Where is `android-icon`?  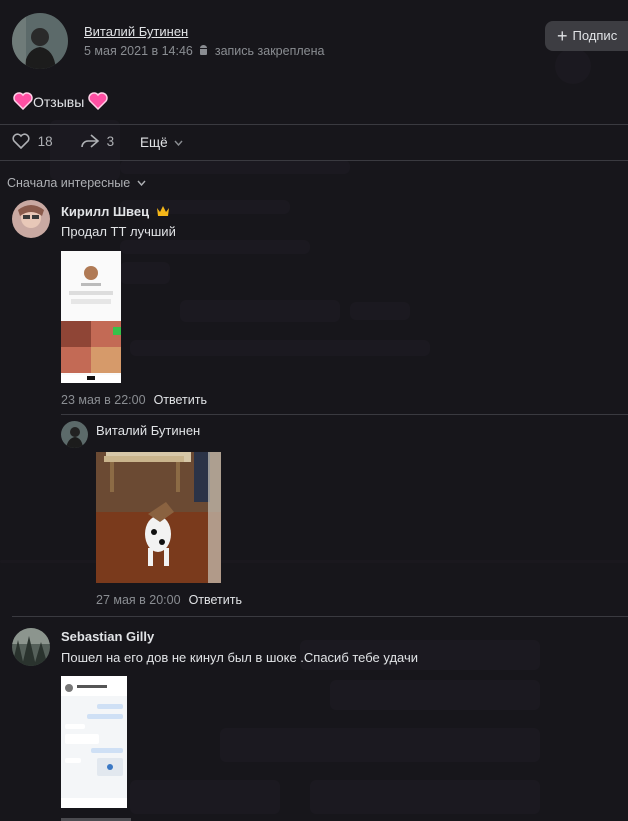
android-icon is located at coordinates (203, 51).